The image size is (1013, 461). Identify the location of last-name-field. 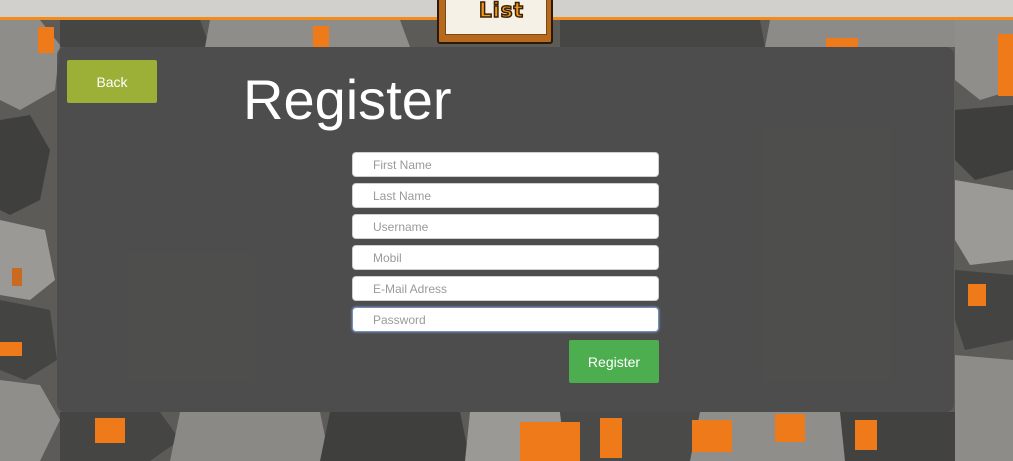
(505, 195).